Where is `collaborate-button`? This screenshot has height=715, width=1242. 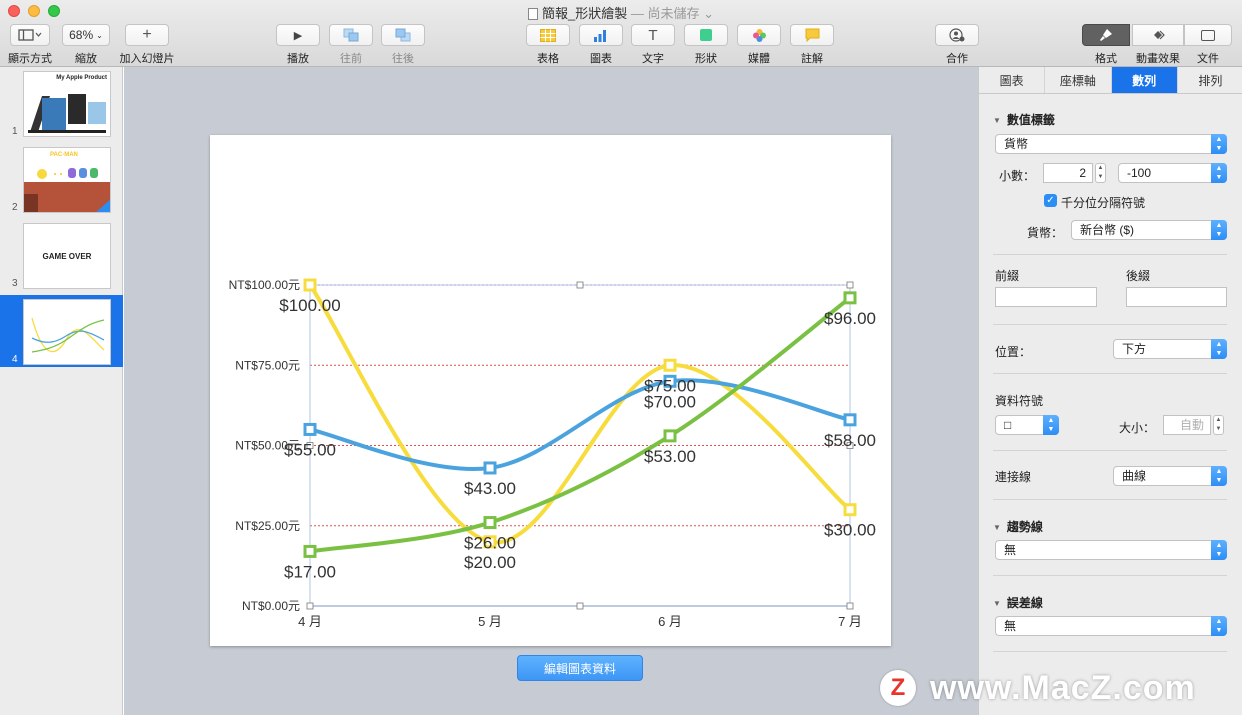 collaborate-button is located at coordinates (957, 35).